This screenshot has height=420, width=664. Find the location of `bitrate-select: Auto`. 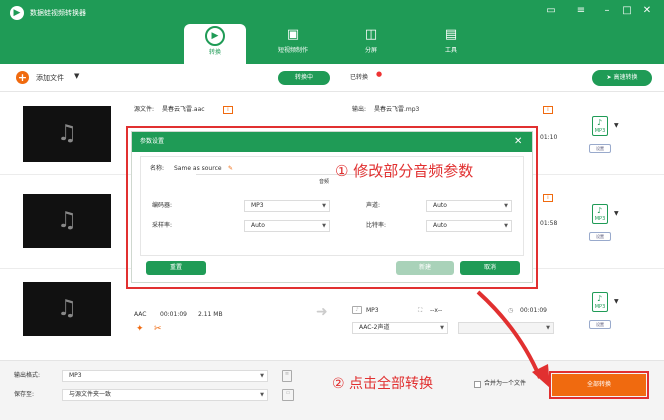

bitrate-select: Auto is located at coordinates (469, 226).